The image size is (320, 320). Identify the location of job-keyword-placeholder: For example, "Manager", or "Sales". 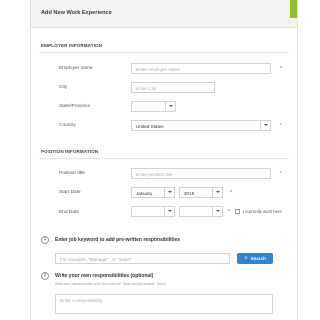
(96, 259).